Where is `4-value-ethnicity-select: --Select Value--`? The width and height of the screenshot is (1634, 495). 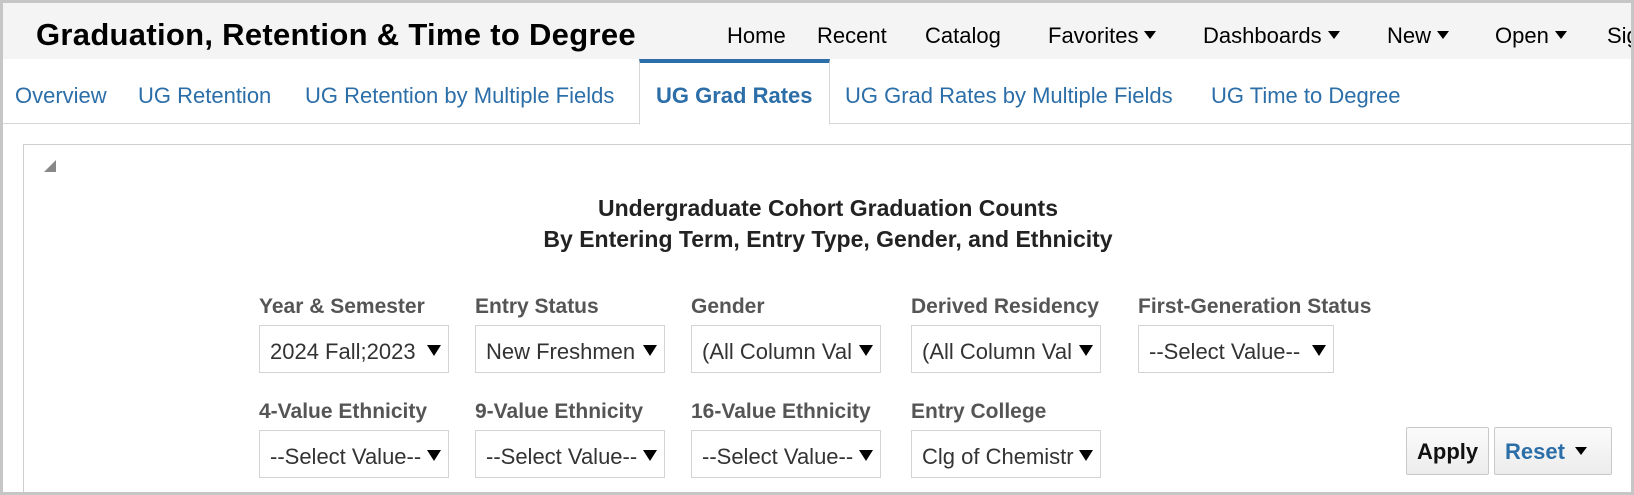
4-value-ethnicity-select: --Select Value-- is located at coordinates (354, 454).